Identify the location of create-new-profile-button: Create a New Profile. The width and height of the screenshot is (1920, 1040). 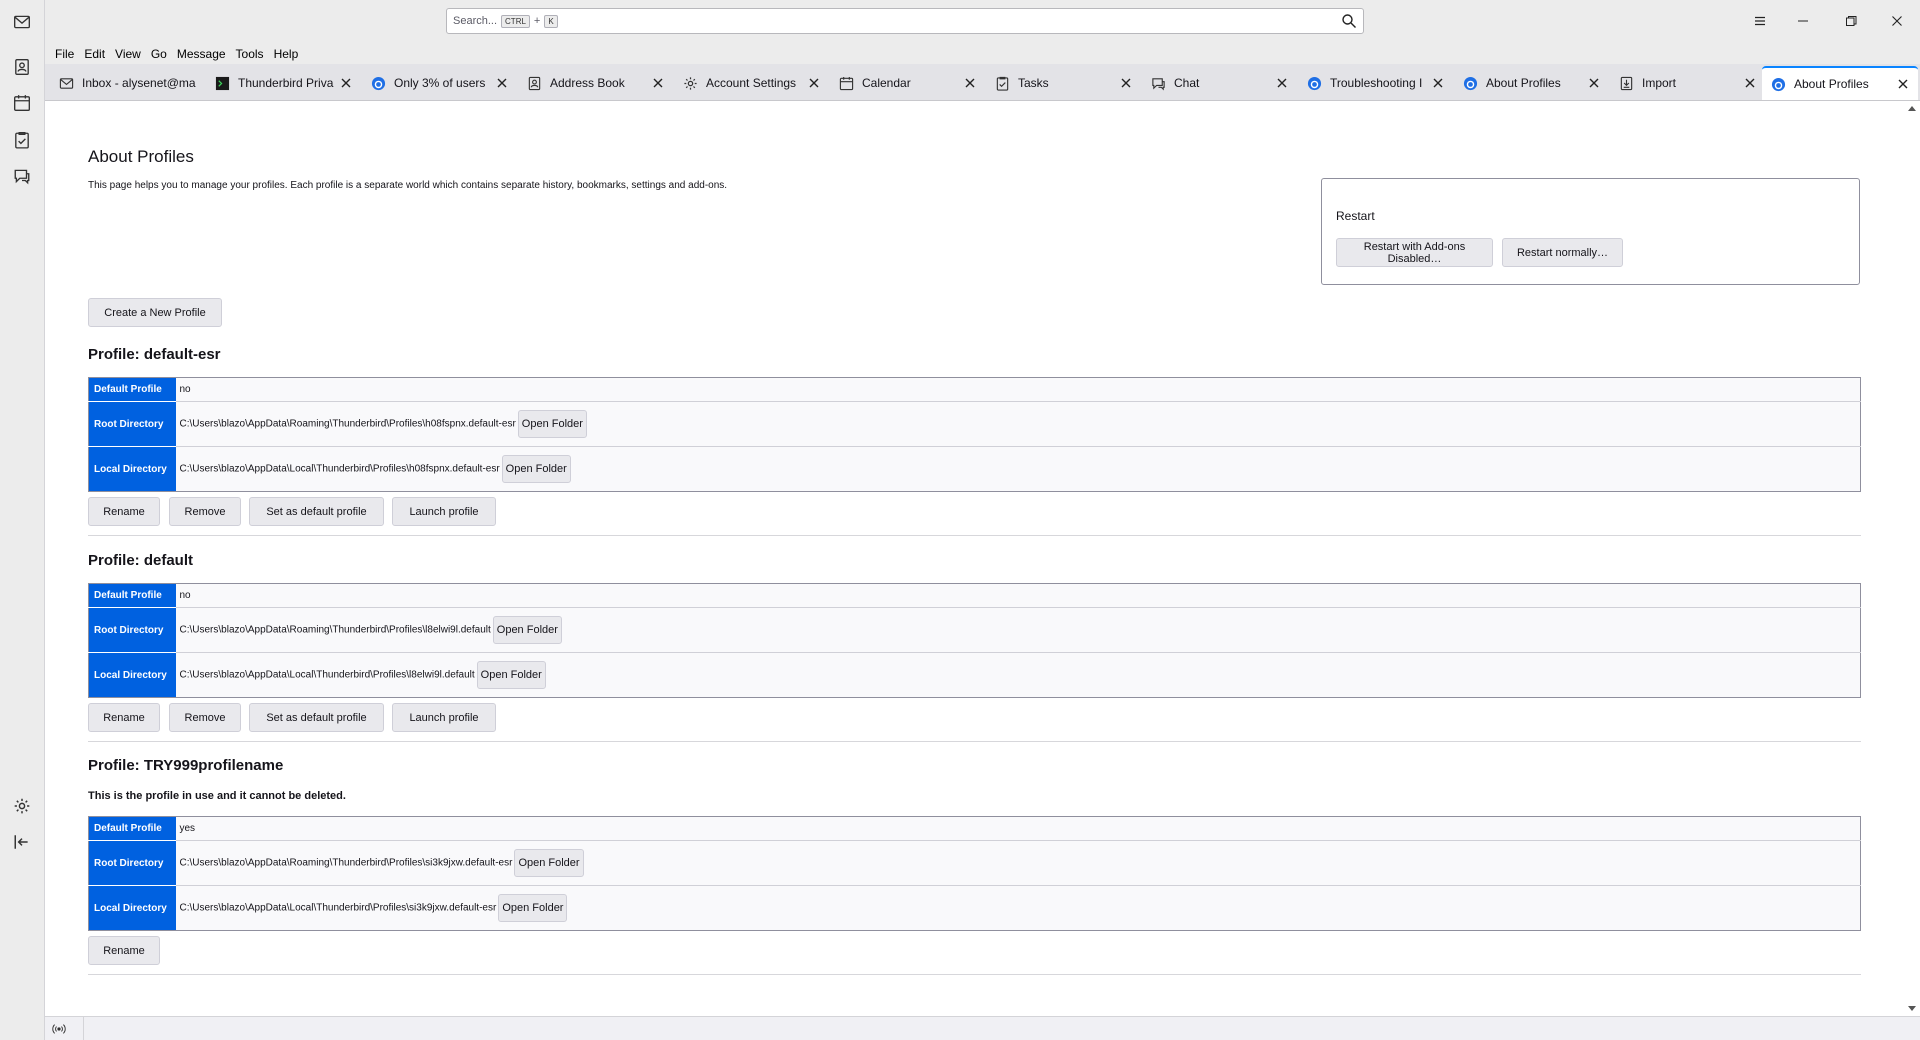
(155, 312).